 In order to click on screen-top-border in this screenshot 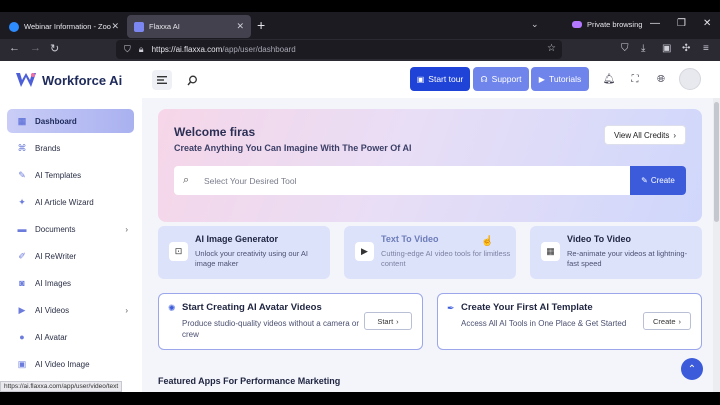, I will do `click(360, 6)`.